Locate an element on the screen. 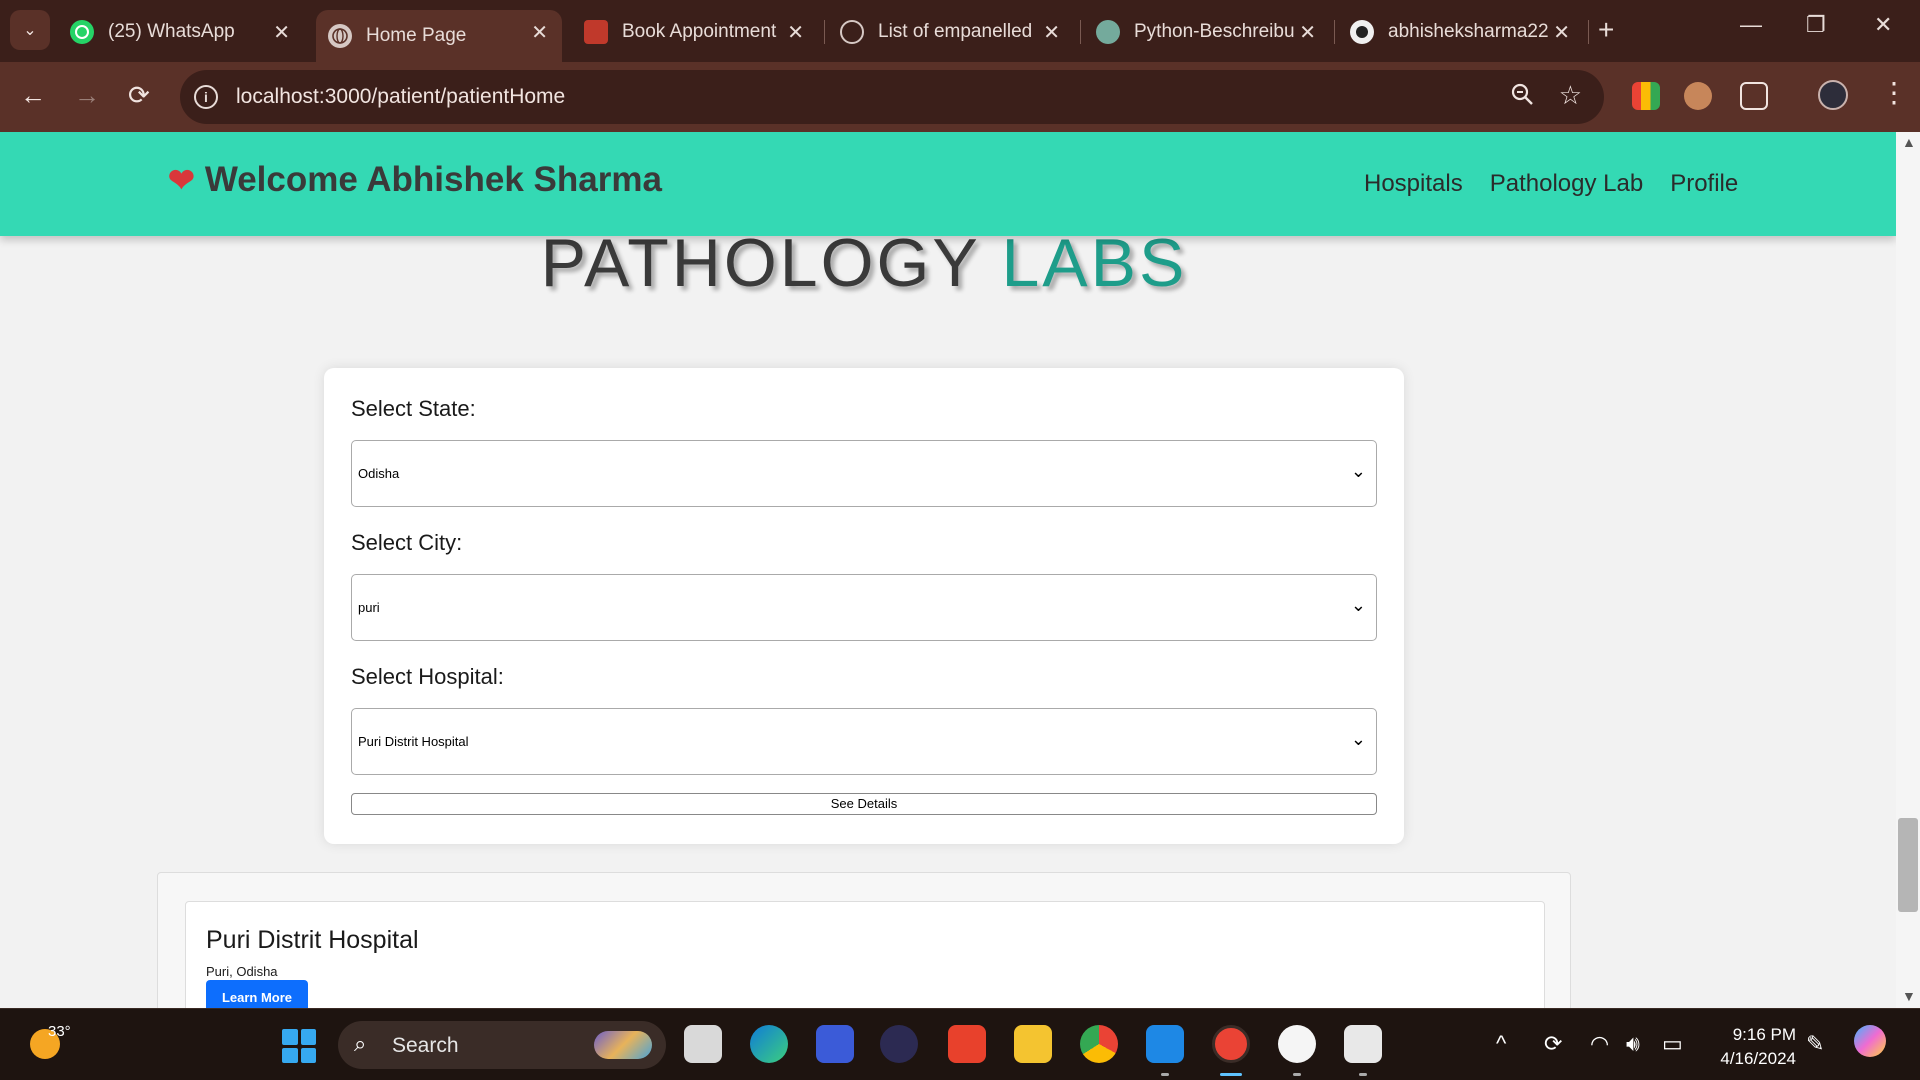 This screenshot has height=1080, width=1920. brand-text: Welcome Abhishek Sharma is located at coordinates (433, 179).